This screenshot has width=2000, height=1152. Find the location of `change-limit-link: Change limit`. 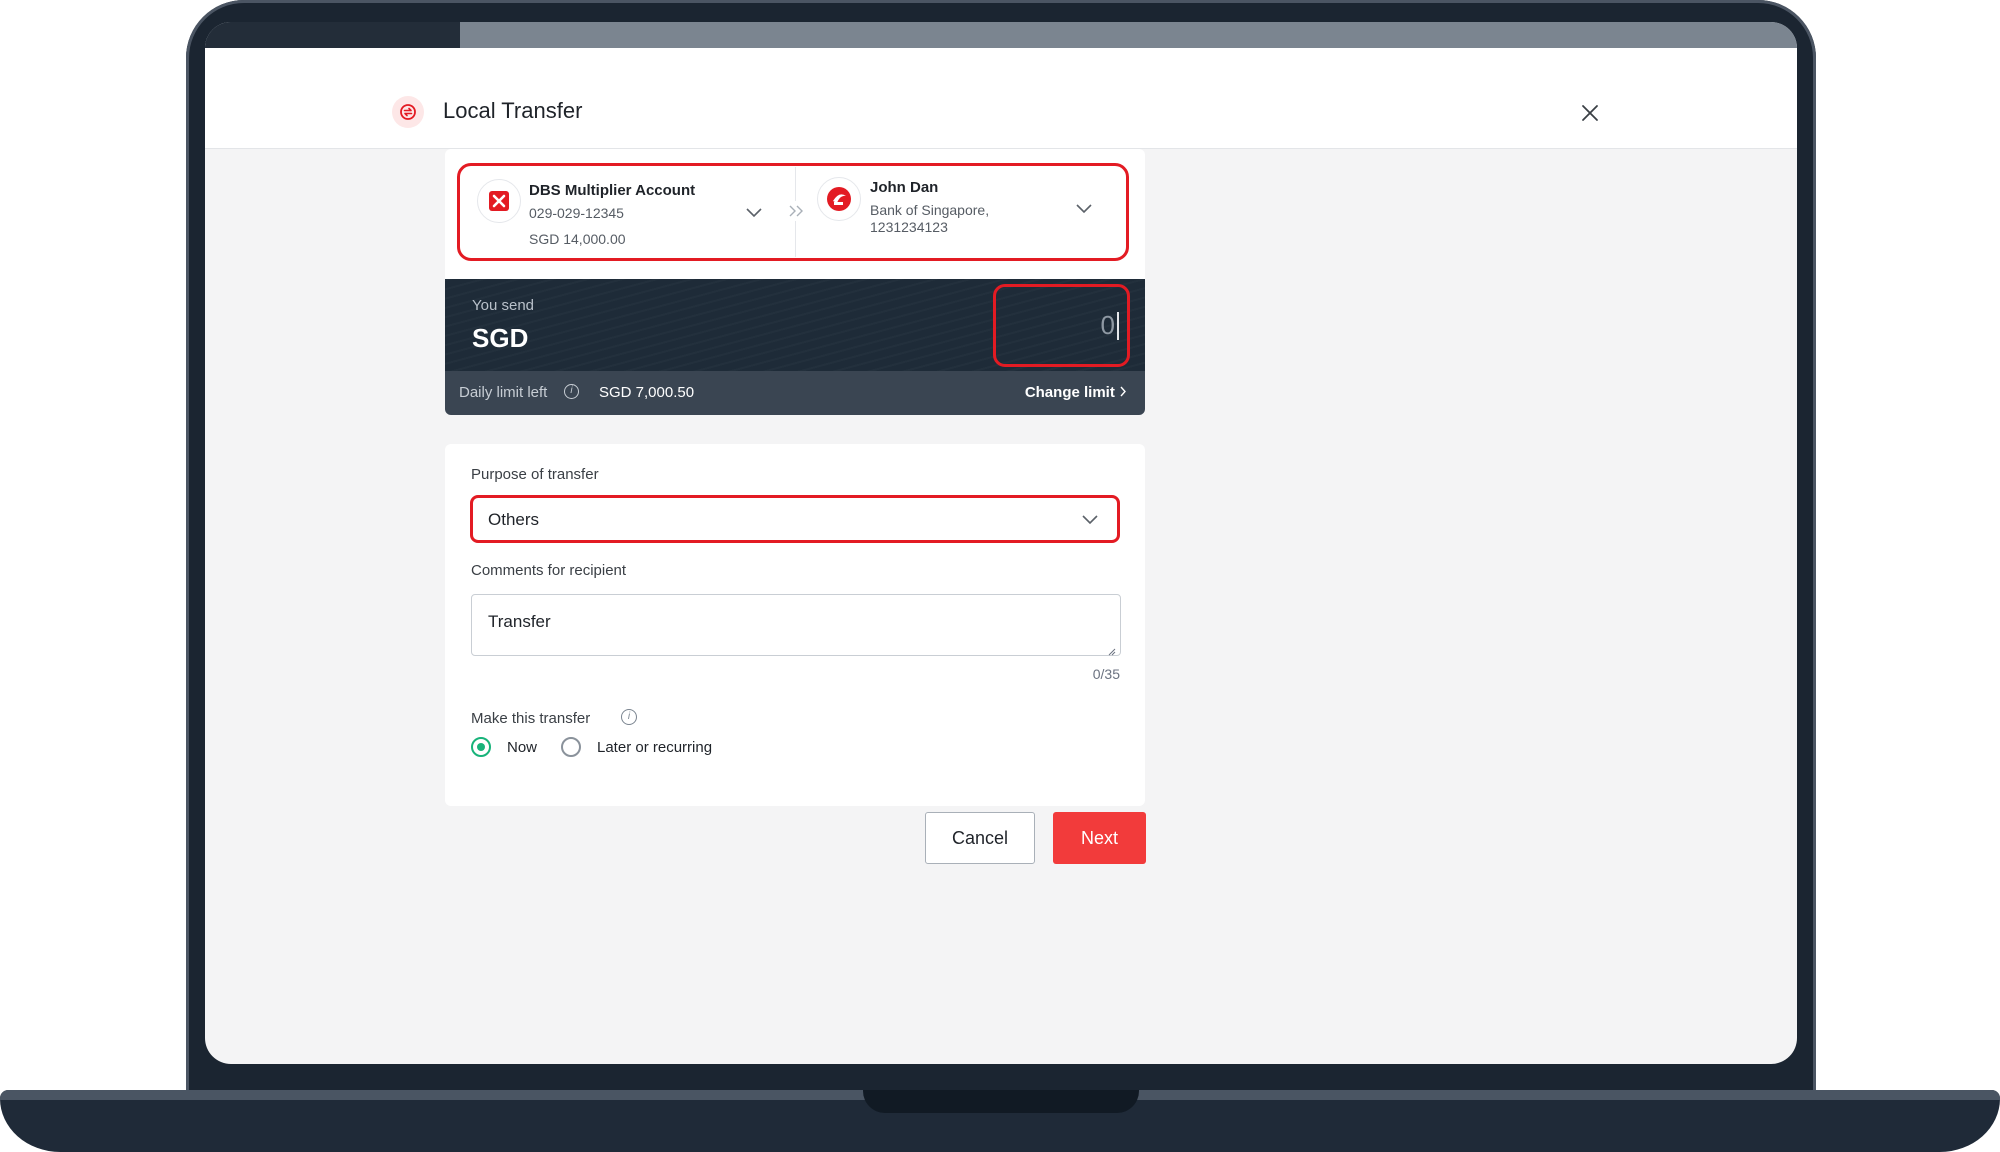

change-limit-link: Change limit is located at coordinates (1076, 392).